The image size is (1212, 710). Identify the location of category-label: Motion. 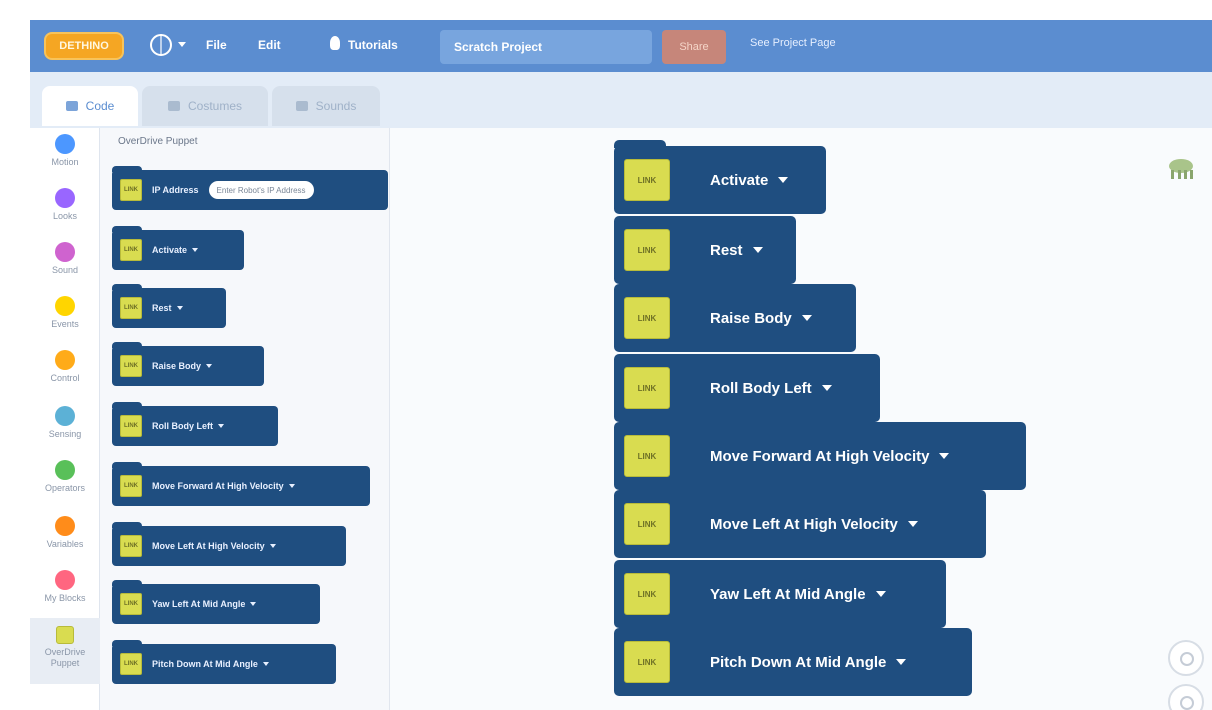
(65, 162).